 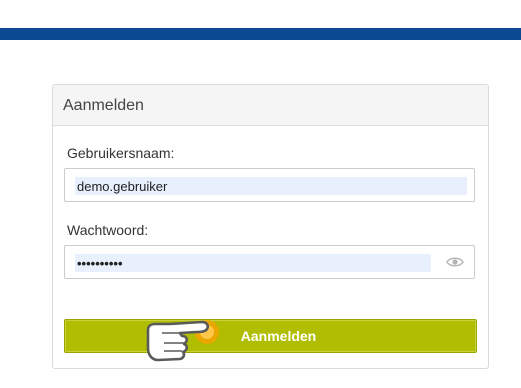 I want to click on password-input, so click(x=253, y=263).